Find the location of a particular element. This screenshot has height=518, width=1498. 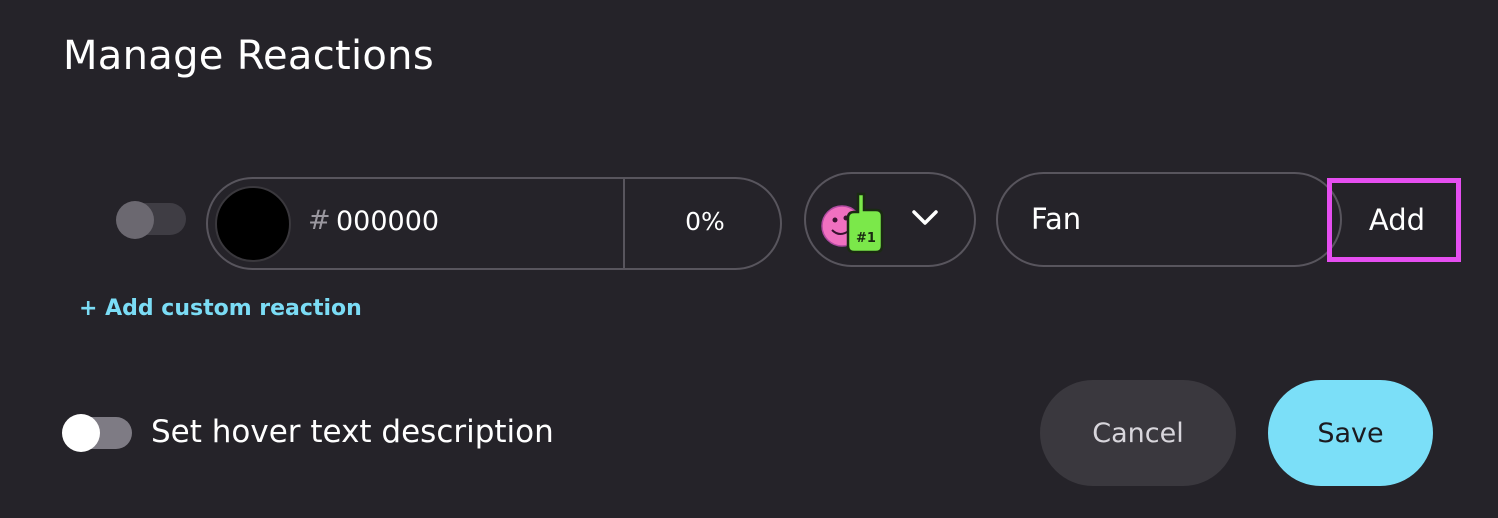

add-button: Add is located at coordinates (1394, 220).